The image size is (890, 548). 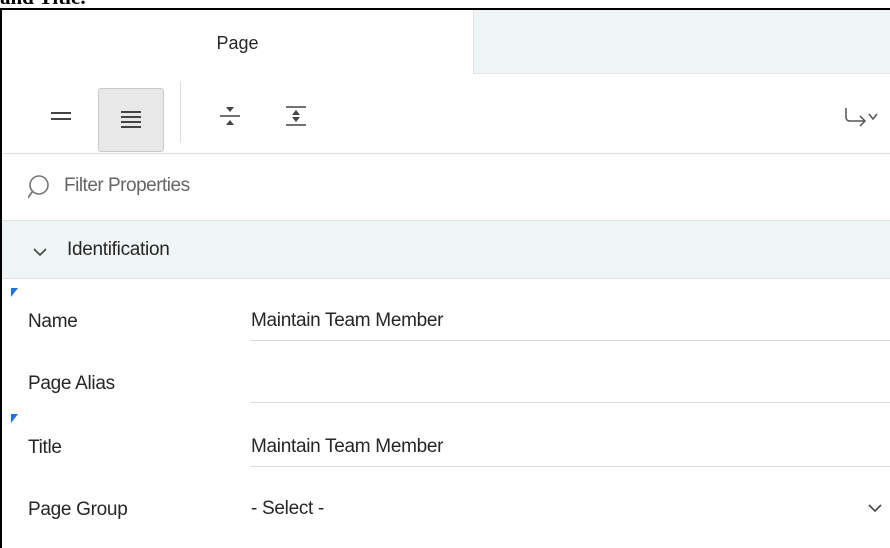 What do you see at coordinates (570, 447) in the screenshot?
I see `title-field: Maintain Team Member` at bounding box center [570, 447].